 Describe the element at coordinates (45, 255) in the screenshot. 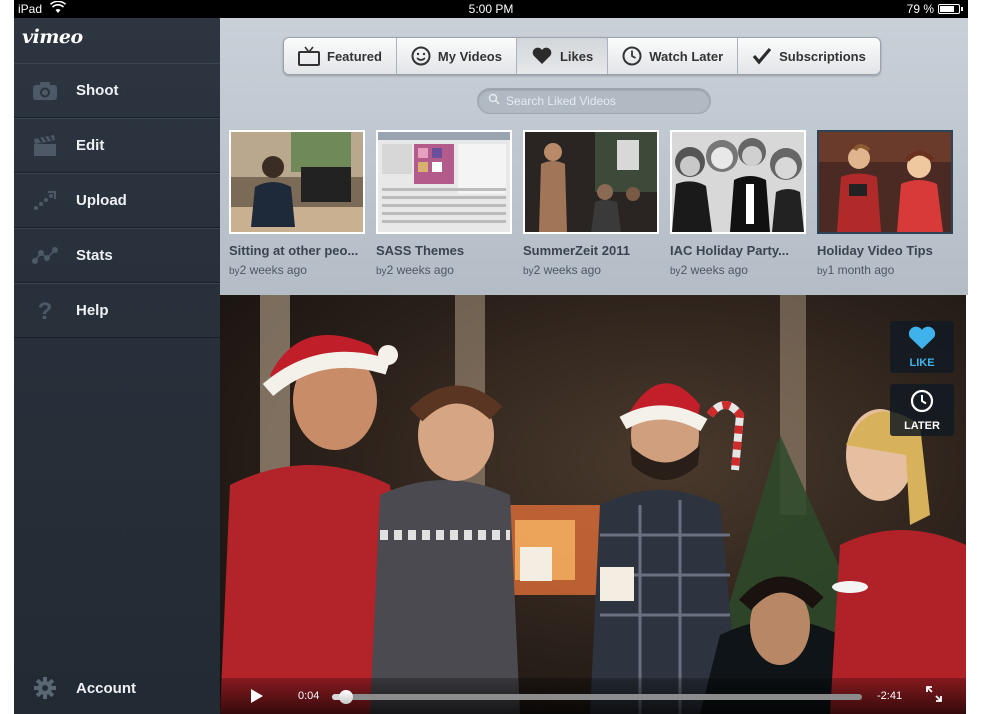

I see `stats-icon` at that location.